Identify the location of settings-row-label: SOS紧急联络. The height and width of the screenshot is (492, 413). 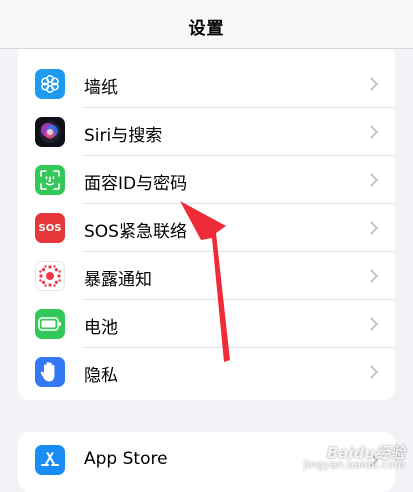
(135, 232).